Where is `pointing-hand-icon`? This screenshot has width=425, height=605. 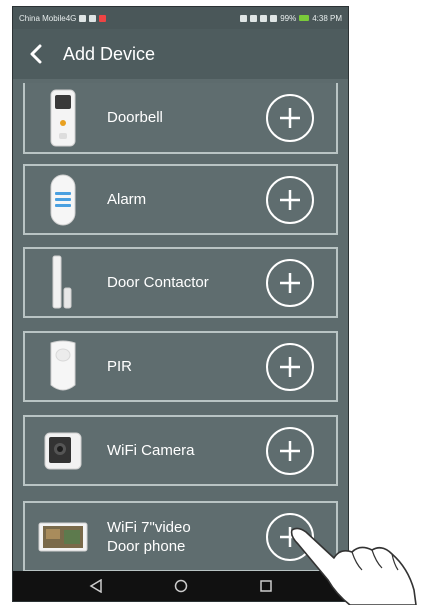 pointing-hand-icon is located at coordinates (353, 566).